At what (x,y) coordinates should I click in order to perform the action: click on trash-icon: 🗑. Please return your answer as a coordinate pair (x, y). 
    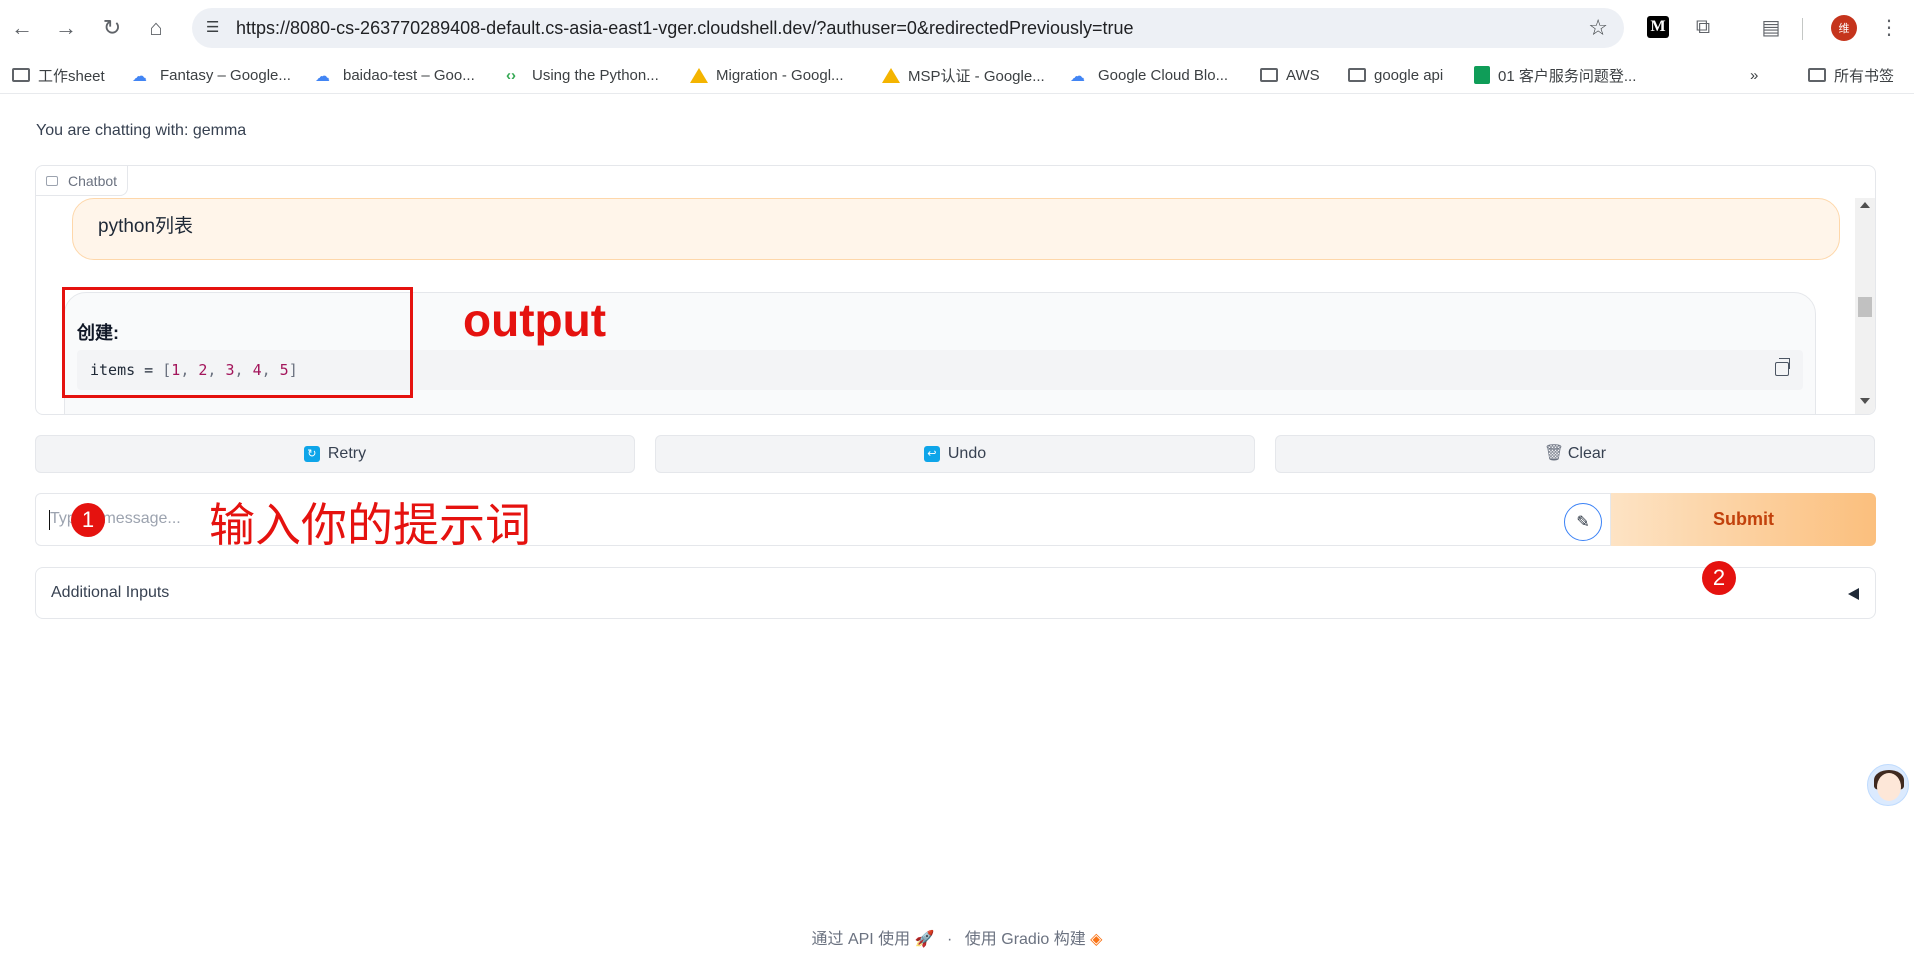
    Looking at the image, I should click on (1554, 453).